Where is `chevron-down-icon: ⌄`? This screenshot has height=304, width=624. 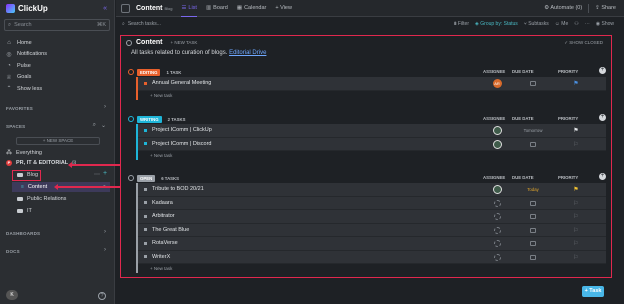
chevron-down-icon: ⌄ is located at coordinates (103, 125).